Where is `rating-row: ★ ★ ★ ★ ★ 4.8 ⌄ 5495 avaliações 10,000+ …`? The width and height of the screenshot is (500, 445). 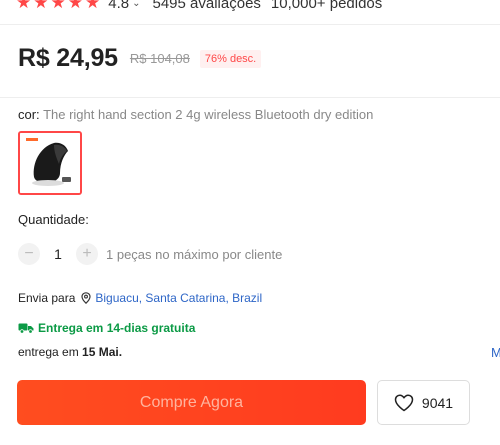
rating-row: ★ ★ ★ ★ ★ 4.8 ⌄ 5495 avaliações 10,000+ … is located at coordinates (199, 6).